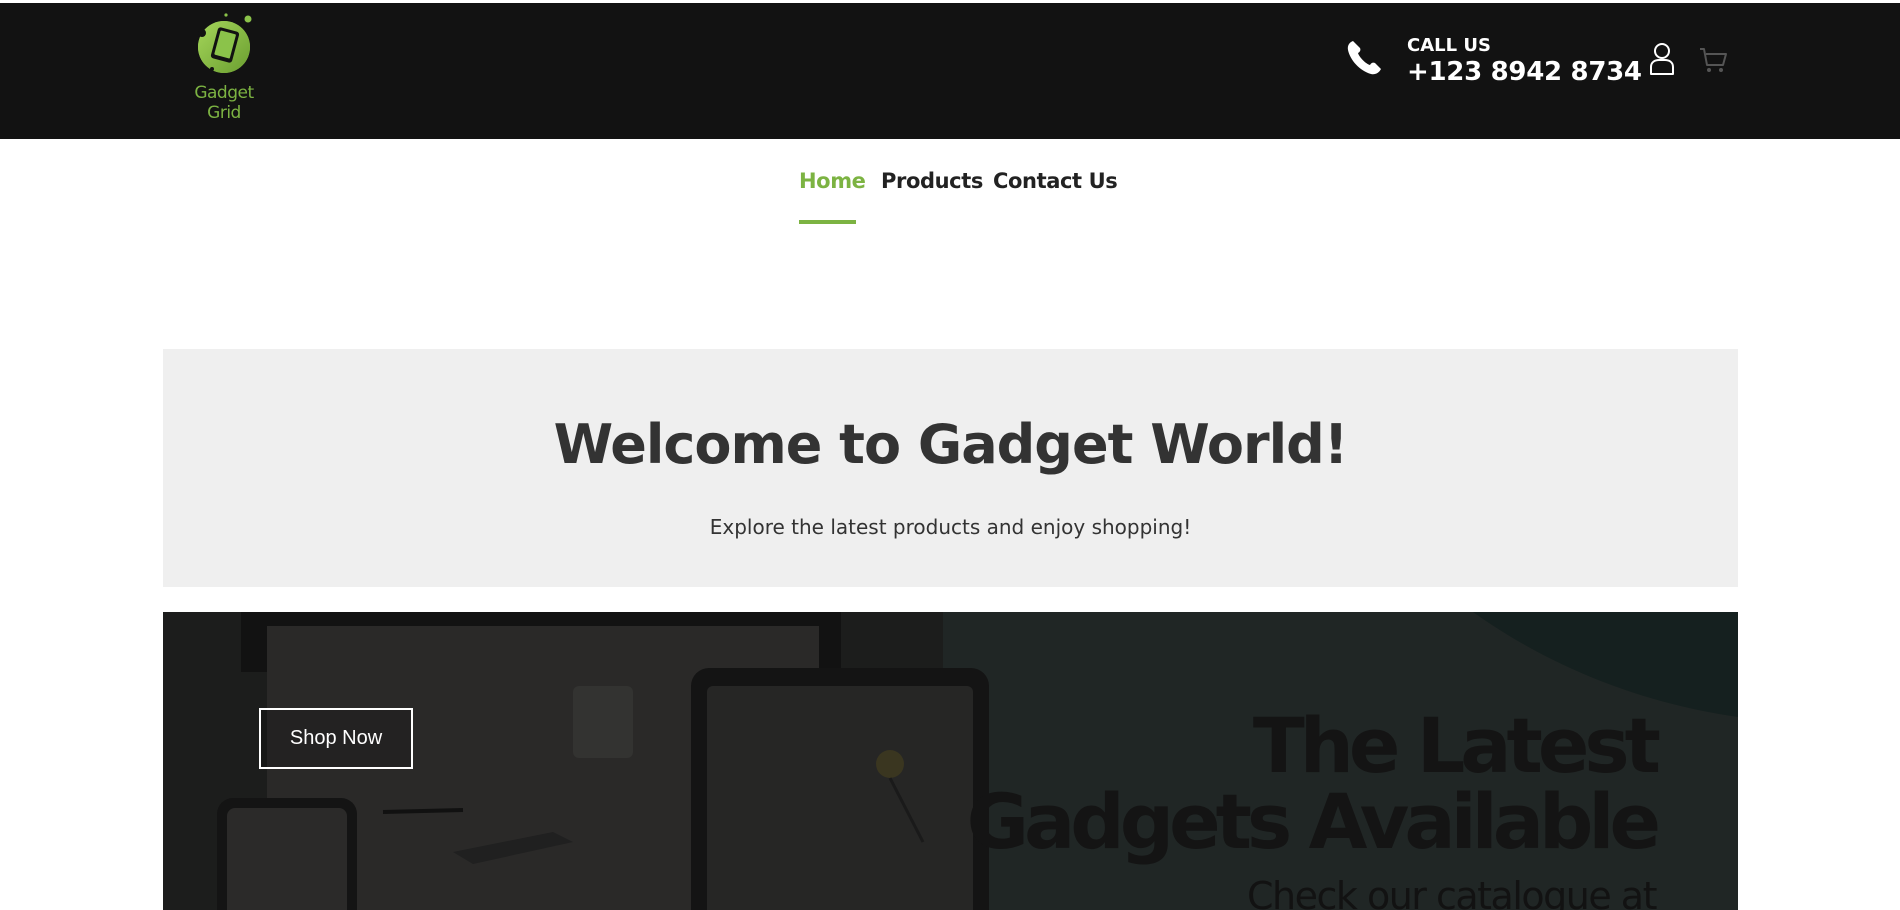  What do you see at coordinates (1055, 181) in the screenshot?
I see `nav-contact-us: Contact Us` at bounding box center [1055, 181].